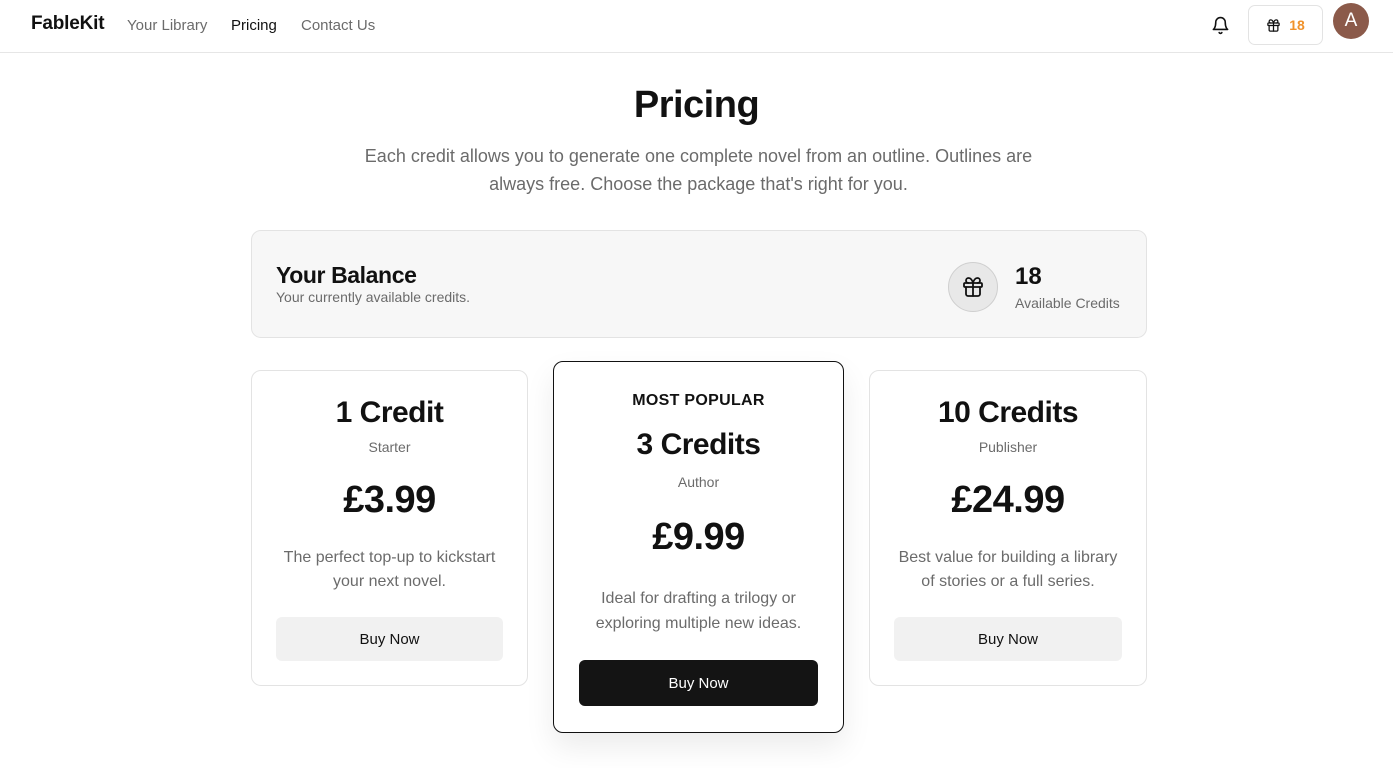  I want to click on nav-link-your-library: Your Library, so click(167, 25).